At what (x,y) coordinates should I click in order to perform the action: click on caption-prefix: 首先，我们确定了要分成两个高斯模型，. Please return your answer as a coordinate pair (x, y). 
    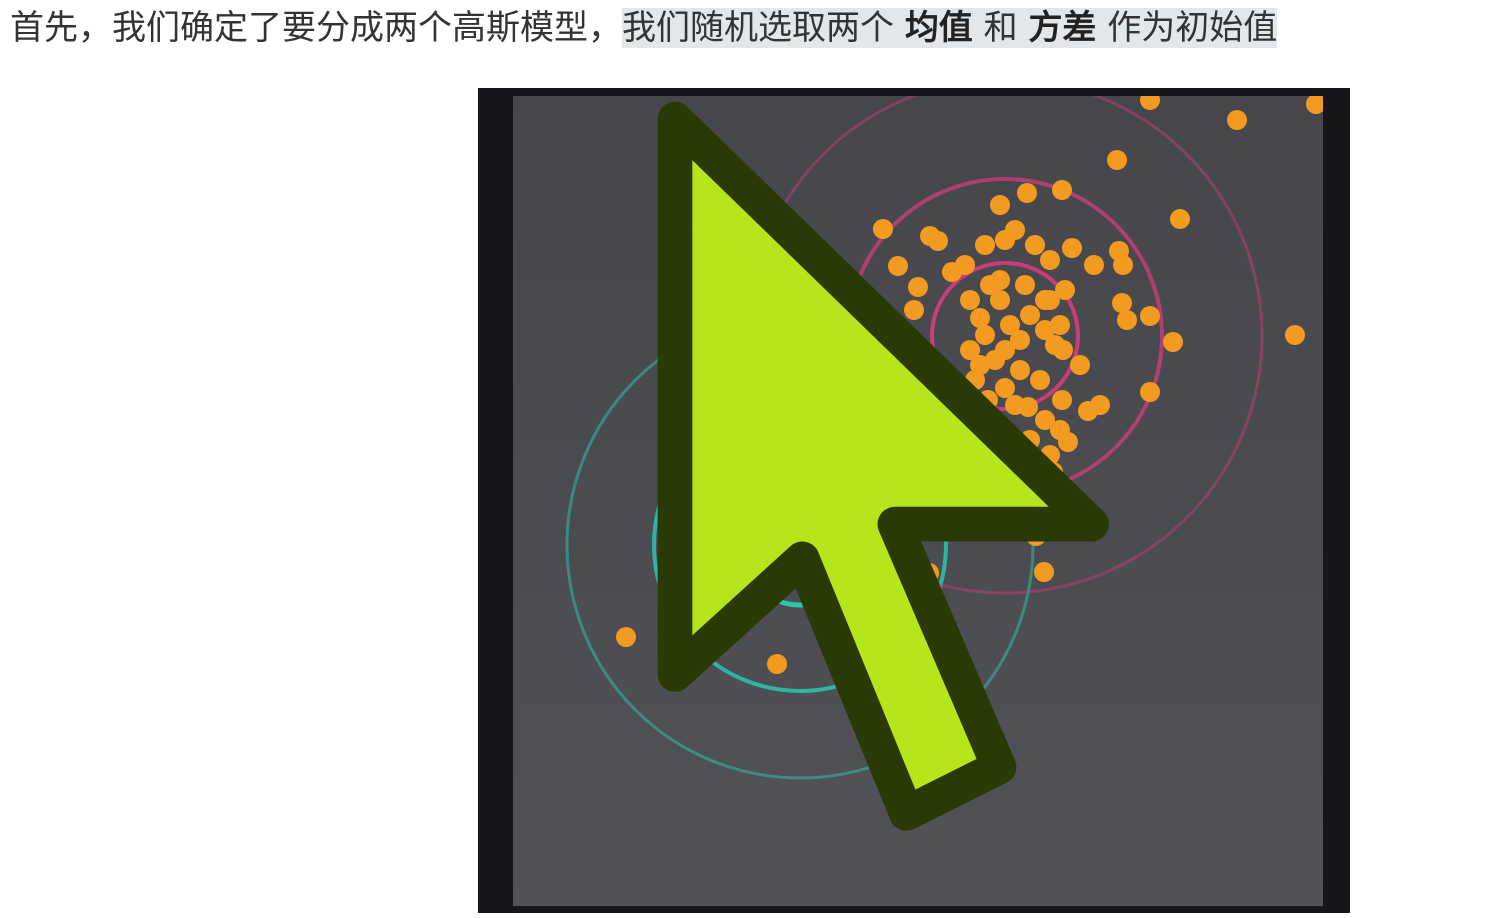
    Looking at the image, I should click on (316, 28).